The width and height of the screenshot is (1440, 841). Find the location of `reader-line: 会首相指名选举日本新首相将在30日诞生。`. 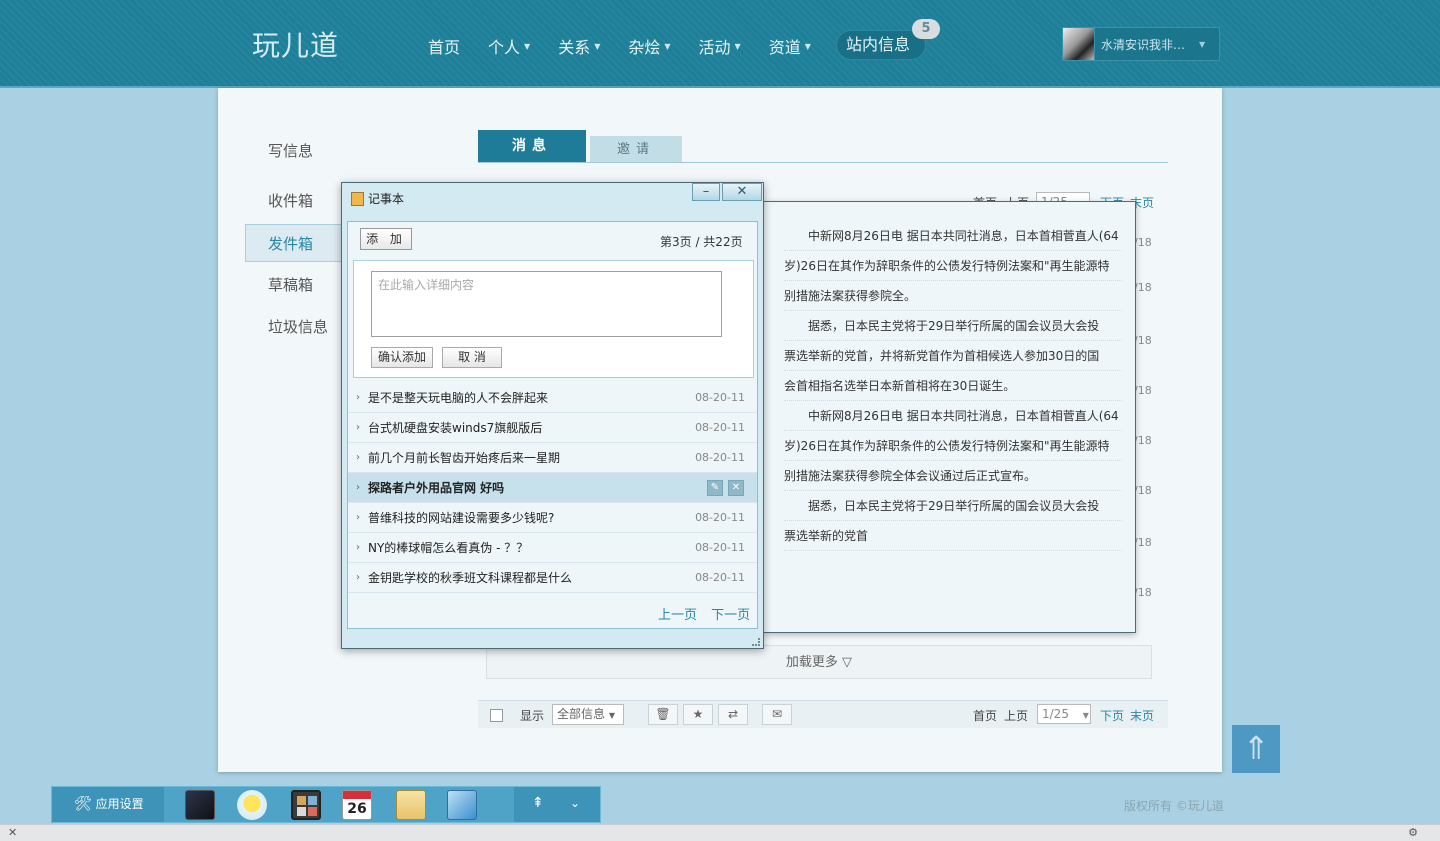

reader-line: 会首相指名选举日本新首相将在30日诞生。 is located at coordinates (953, 386).